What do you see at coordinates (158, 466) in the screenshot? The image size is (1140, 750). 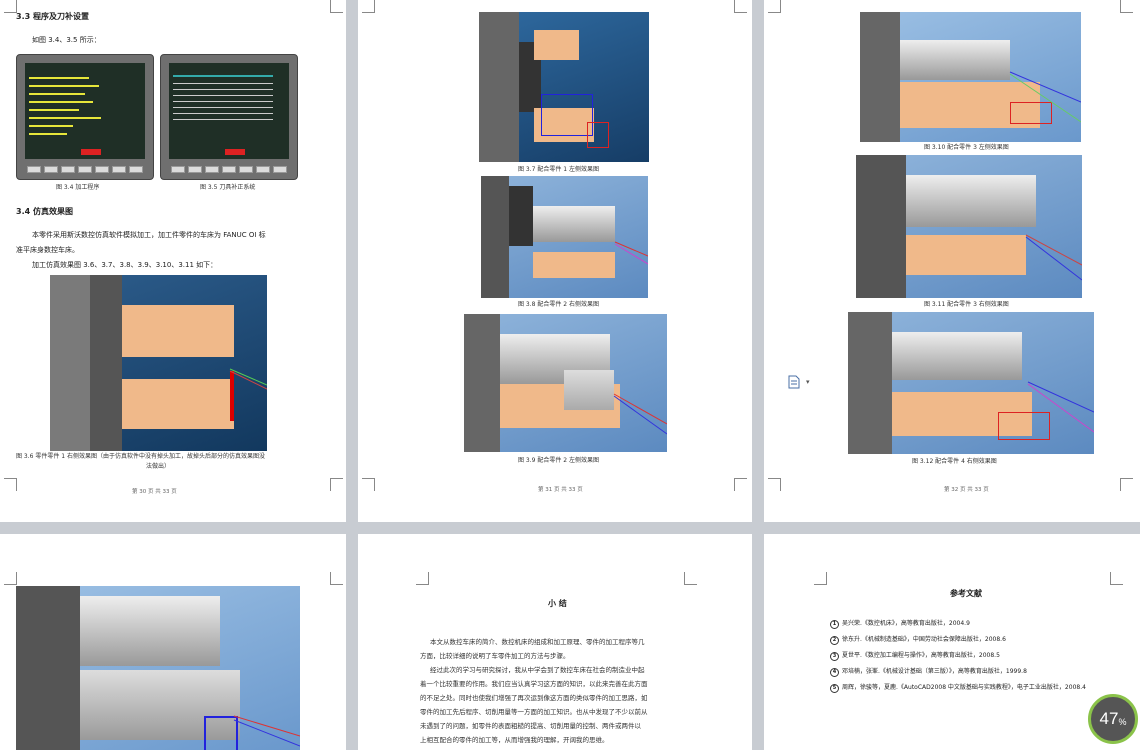 I see `caption-3-6-cont: 法做出）` at bounding box center [158, 466].